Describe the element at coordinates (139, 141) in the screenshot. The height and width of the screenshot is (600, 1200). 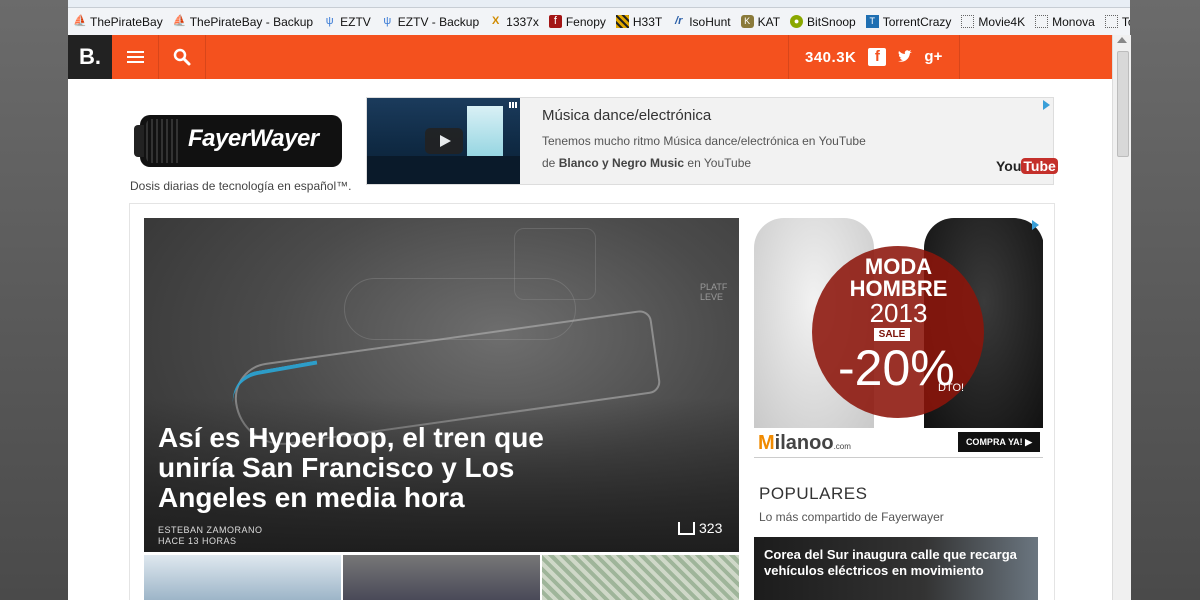
I see `battery-tip` at that location.